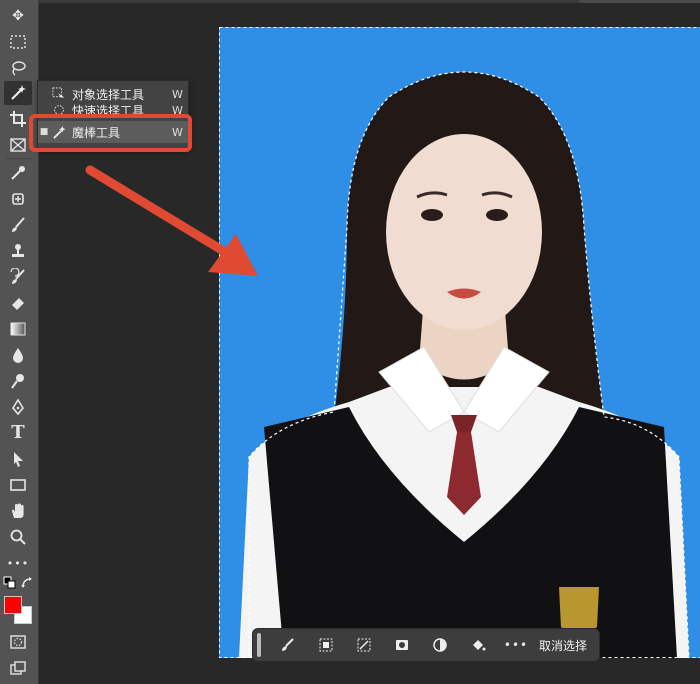  What do you see at coordinates (18, 329) in the screenshot?
I see `gradient-tool-icon` at bounding box center [18, 329].